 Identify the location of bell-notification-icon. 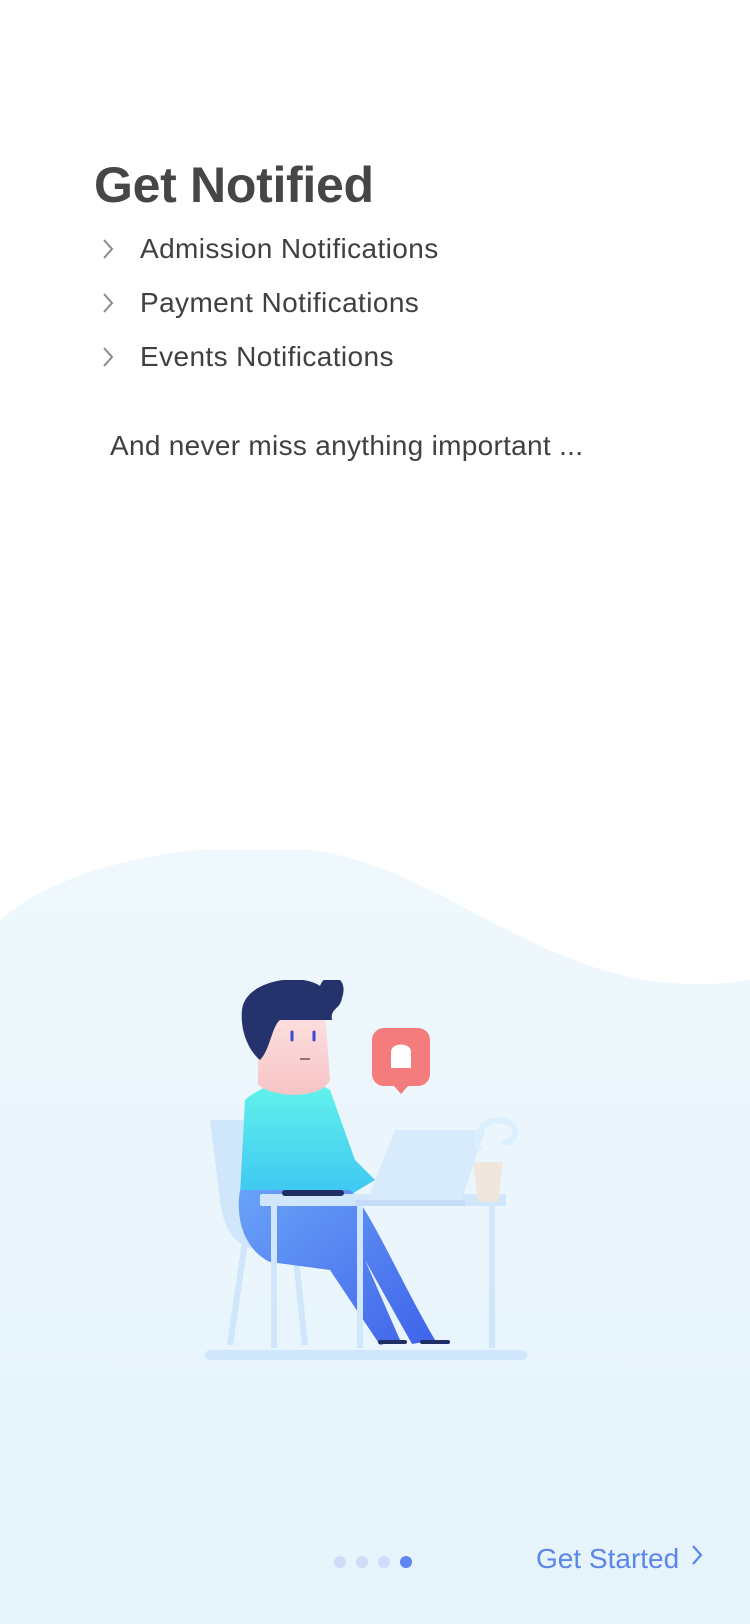
(401, 1061).